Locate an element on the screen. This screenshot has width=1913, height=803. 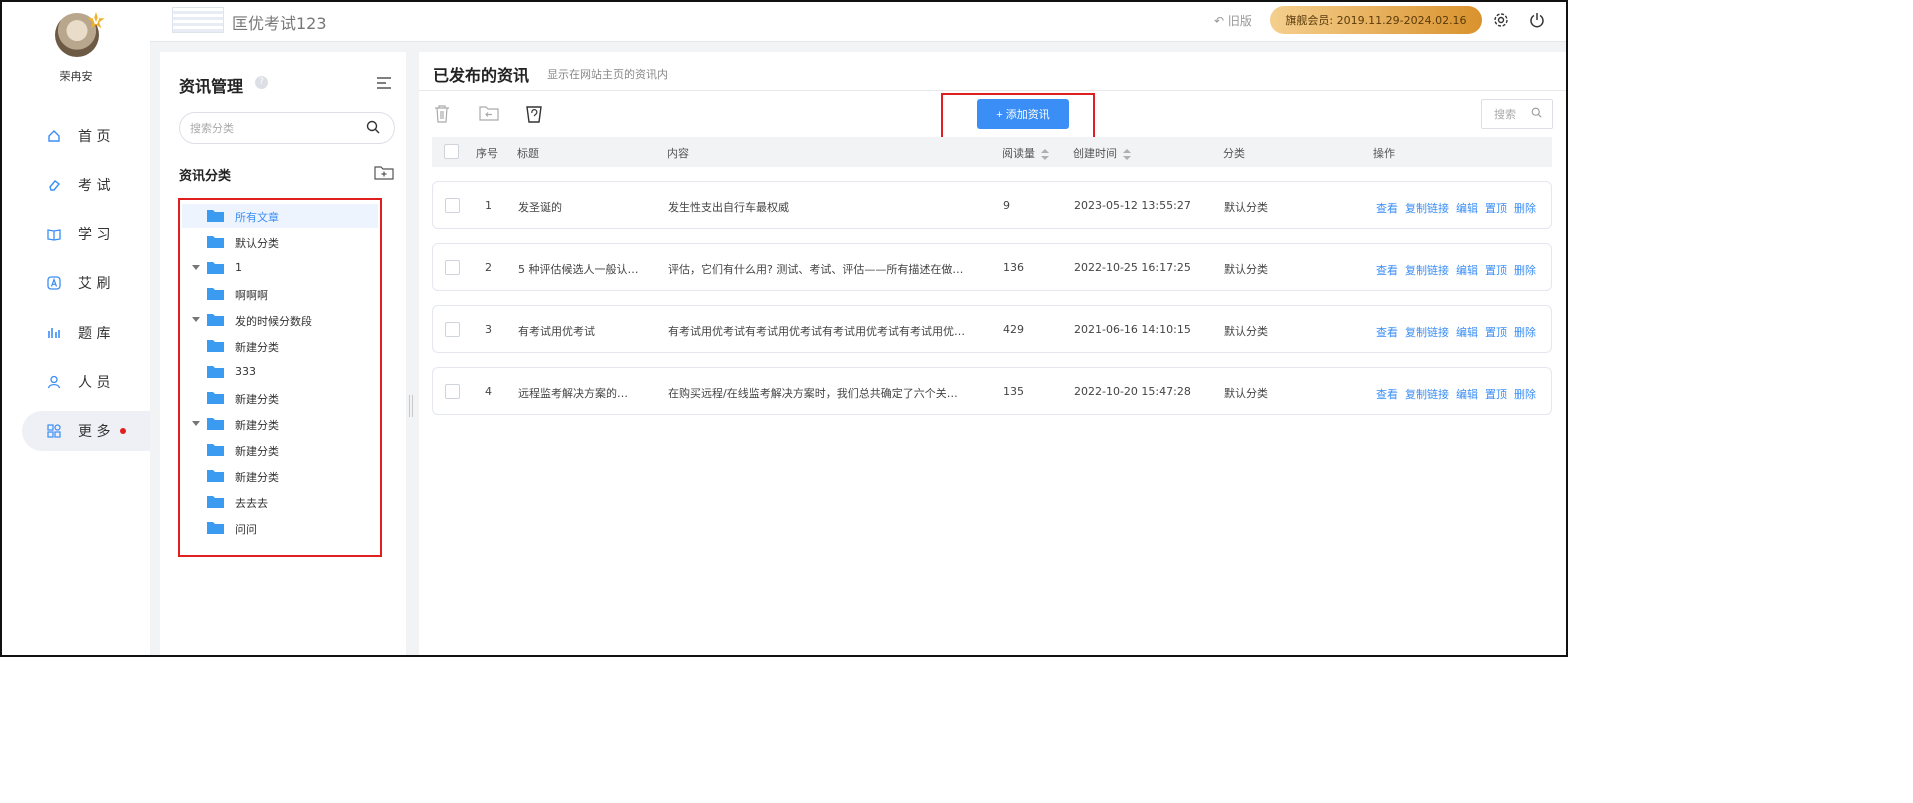
cell-reads: 136 is located at coordinates (1013, 267).